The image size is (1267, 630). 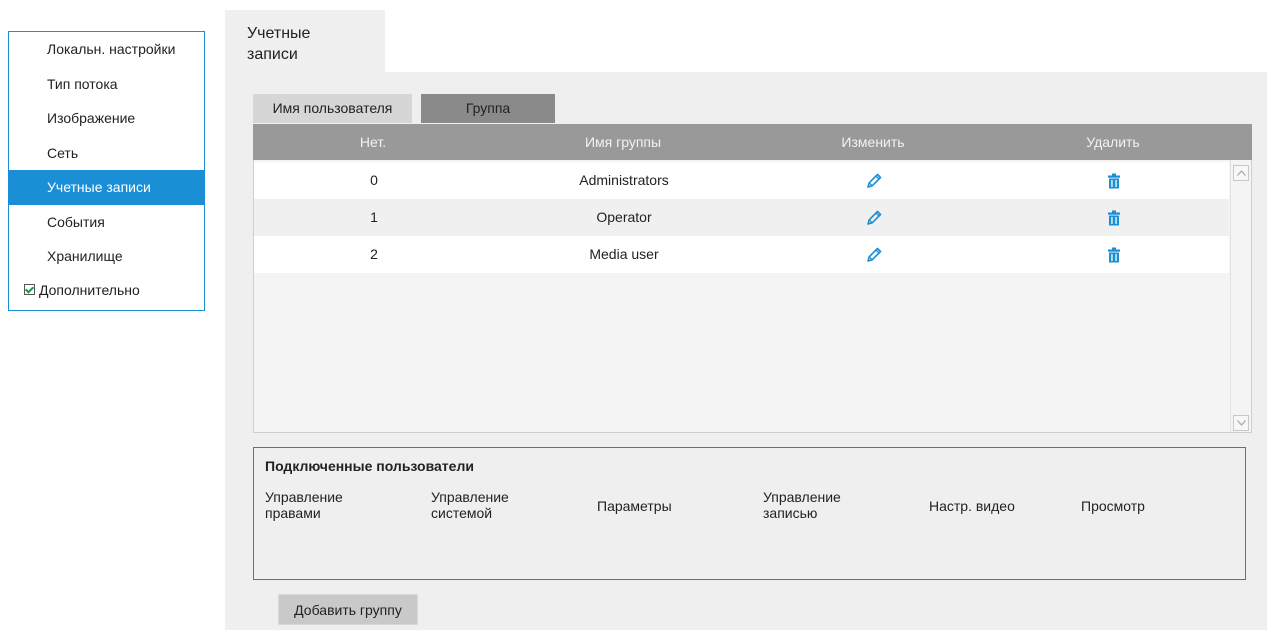 I want to click on permission-label-line1: Просмотр, so click(x=1113, y=506).